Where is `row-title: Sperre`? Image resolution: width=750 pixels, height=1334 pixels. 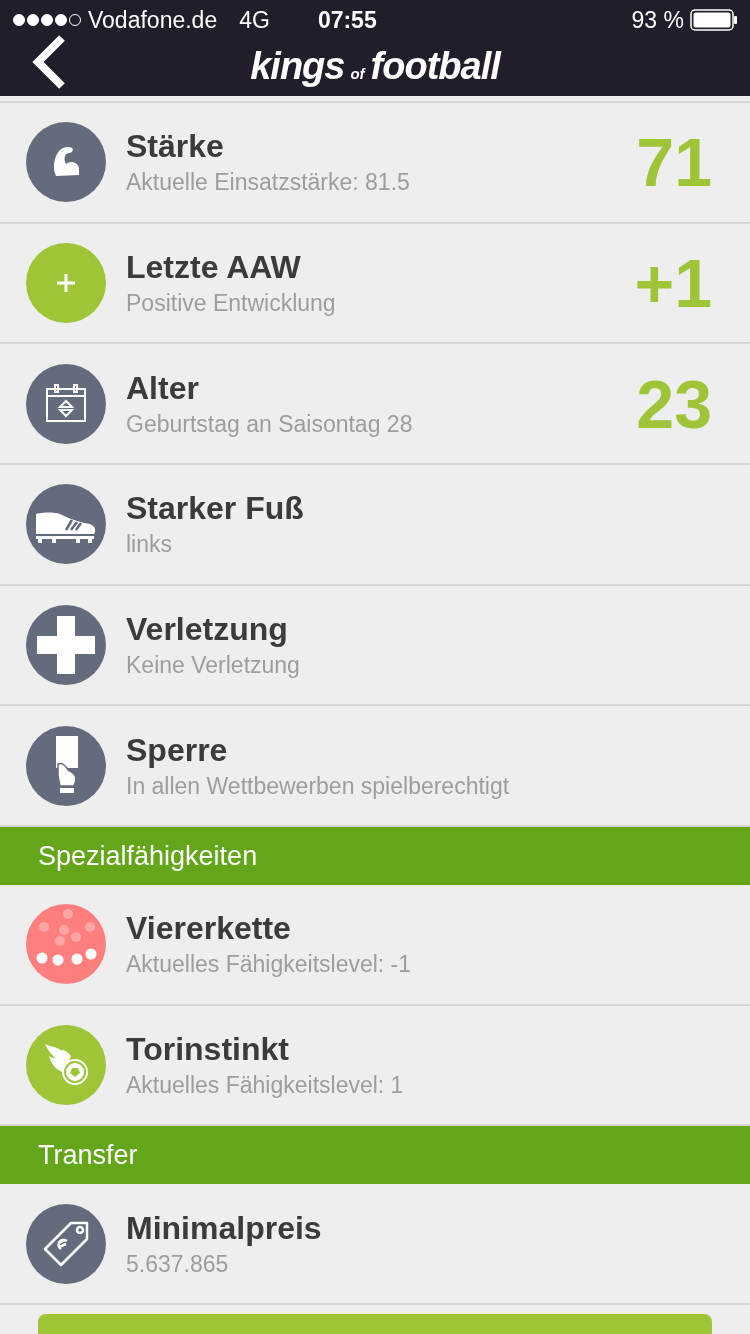
row-title: Sperre is located at coordinates (177, 750).